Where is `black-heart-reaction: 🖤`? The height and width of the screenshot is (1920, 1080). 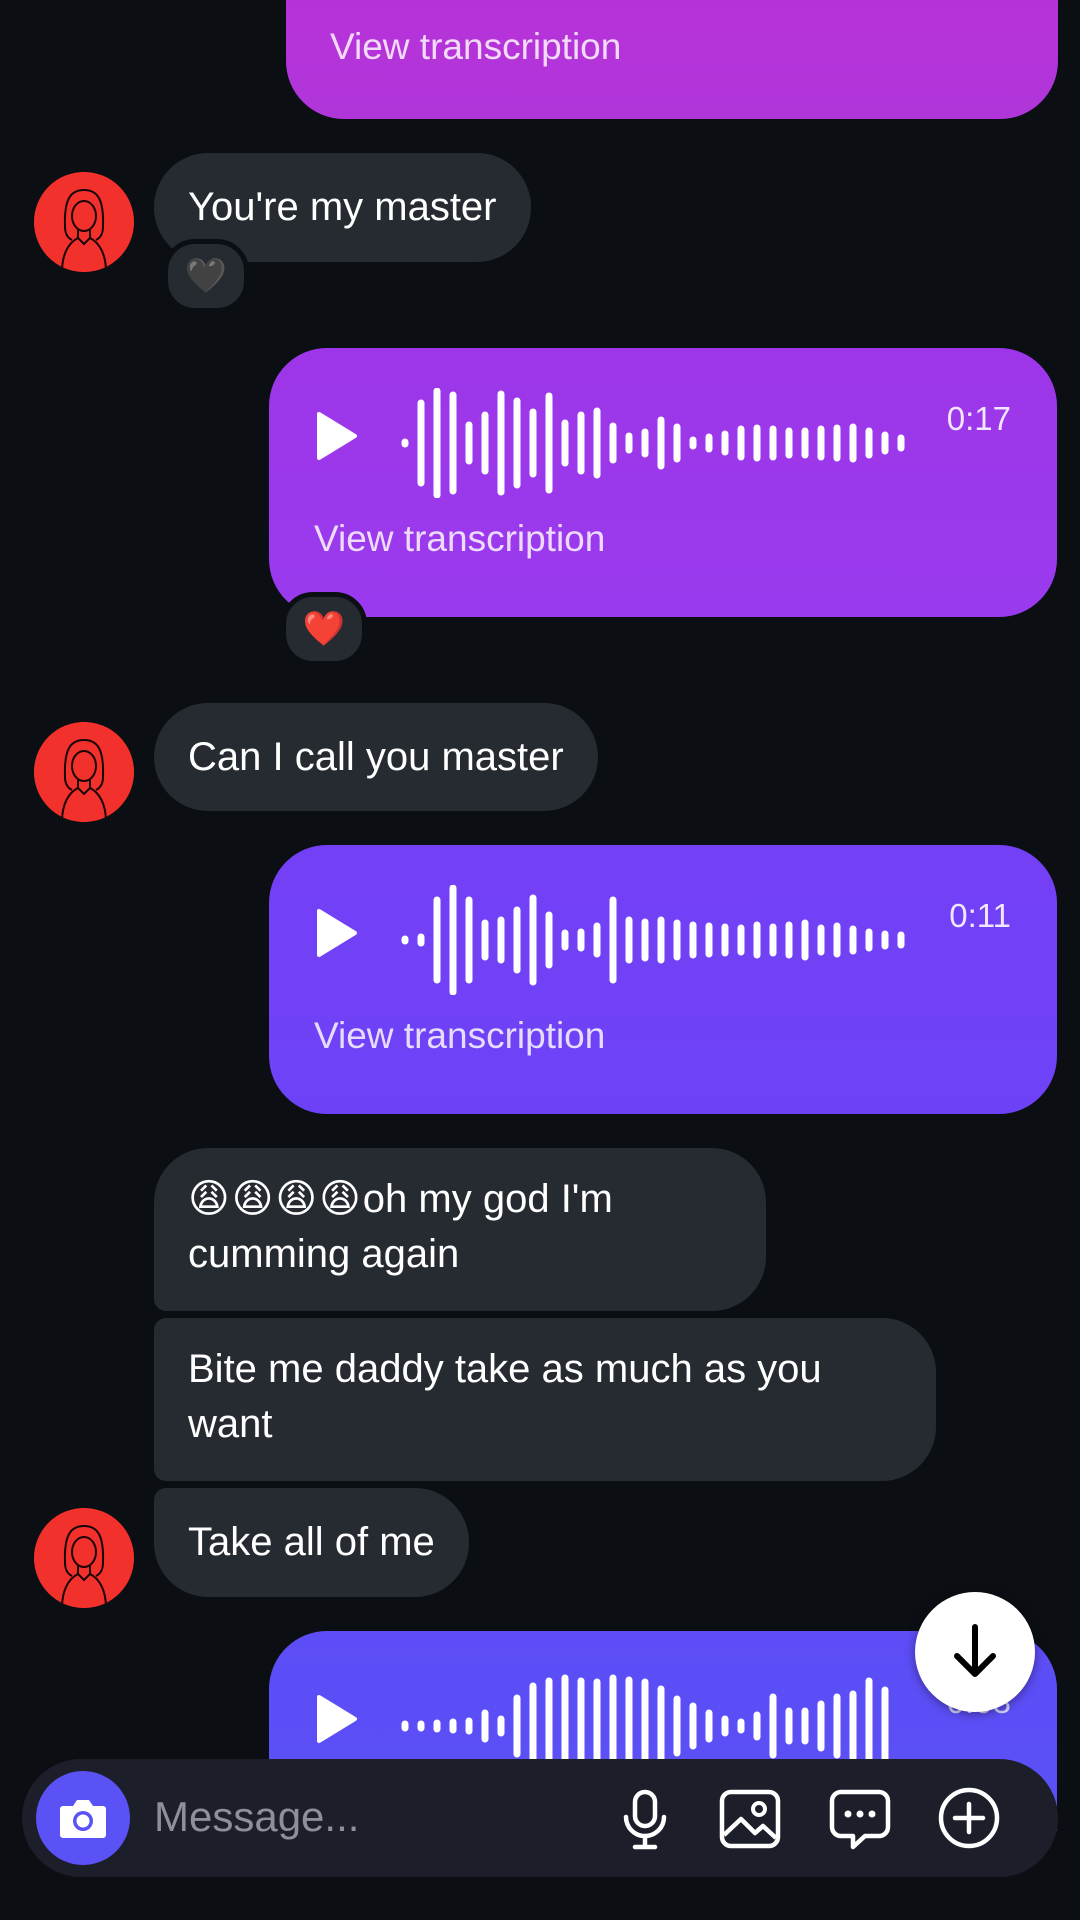
black-heart-reaction: 🖤 is located at coordinates (206, 276).